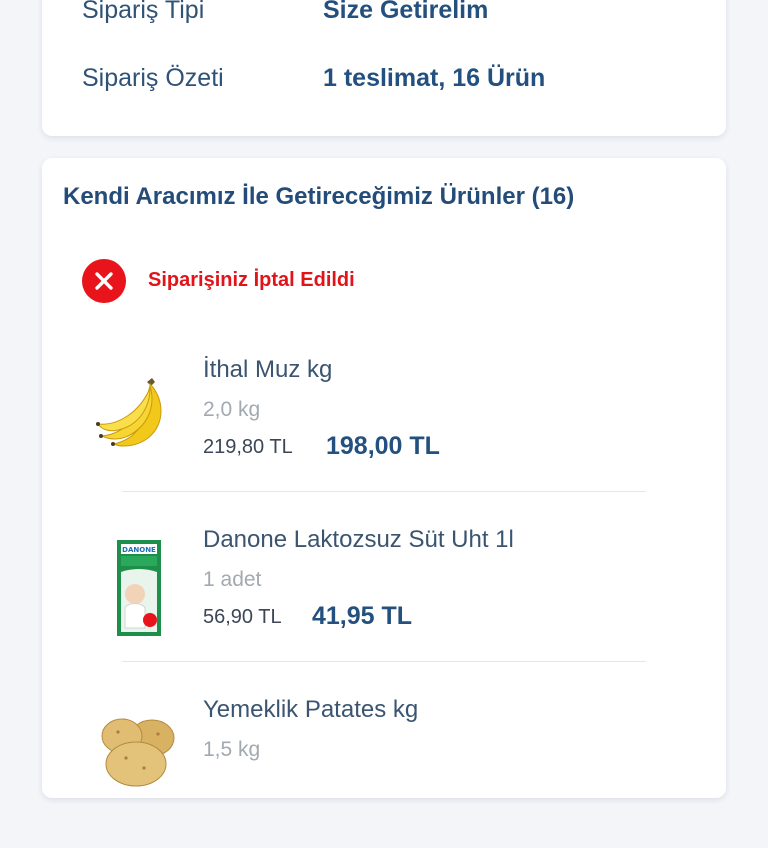 The height and width of the screenshot is (848, 768). What do you see at coordinates (137, 413) in the screenshot?
I see `banana-image` at bounding box center [137, 413].